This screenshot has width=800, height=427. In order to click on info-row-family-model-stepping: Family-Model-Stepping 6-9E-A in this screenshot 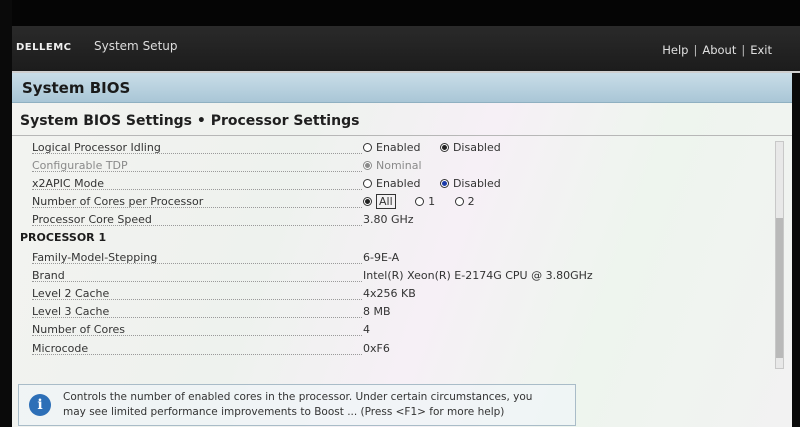, I will do `click(392, 260)`.